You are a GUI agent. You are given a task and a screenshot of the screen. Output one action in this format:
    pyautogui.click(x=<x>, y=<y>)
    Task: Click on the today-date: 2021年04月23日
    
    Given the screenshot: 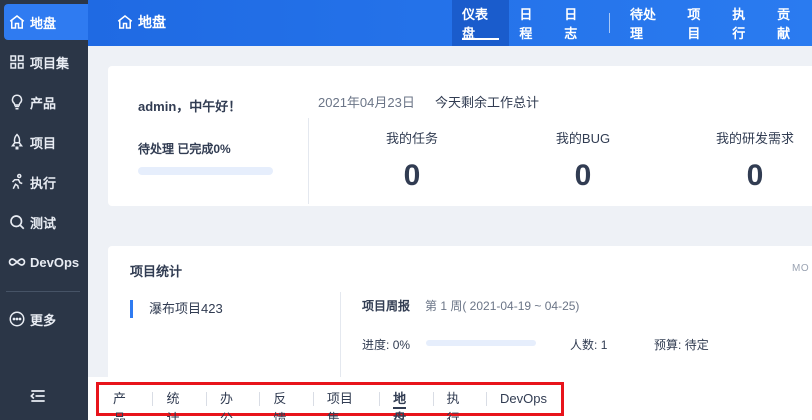 What is the action you would take?
    pyautogui.click(x=366, y=102)
    